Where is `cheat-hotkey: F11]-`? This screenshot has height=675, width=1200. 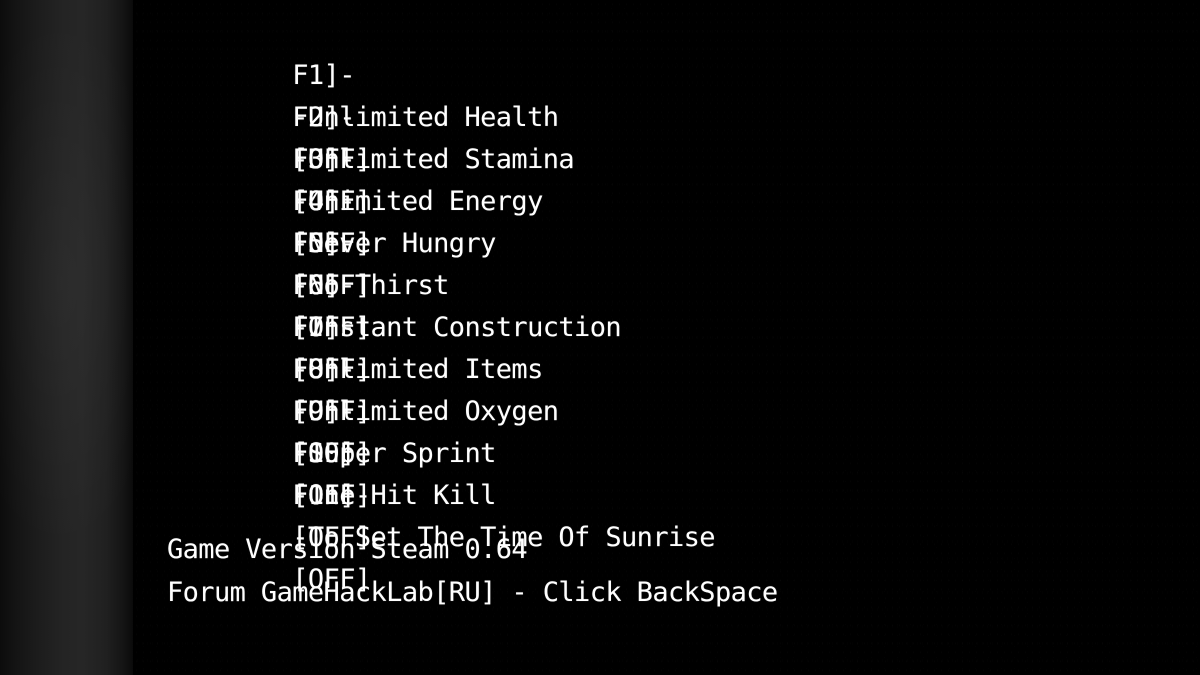 cheat-hotkey: F11]- is located at coordinates (331, 495).